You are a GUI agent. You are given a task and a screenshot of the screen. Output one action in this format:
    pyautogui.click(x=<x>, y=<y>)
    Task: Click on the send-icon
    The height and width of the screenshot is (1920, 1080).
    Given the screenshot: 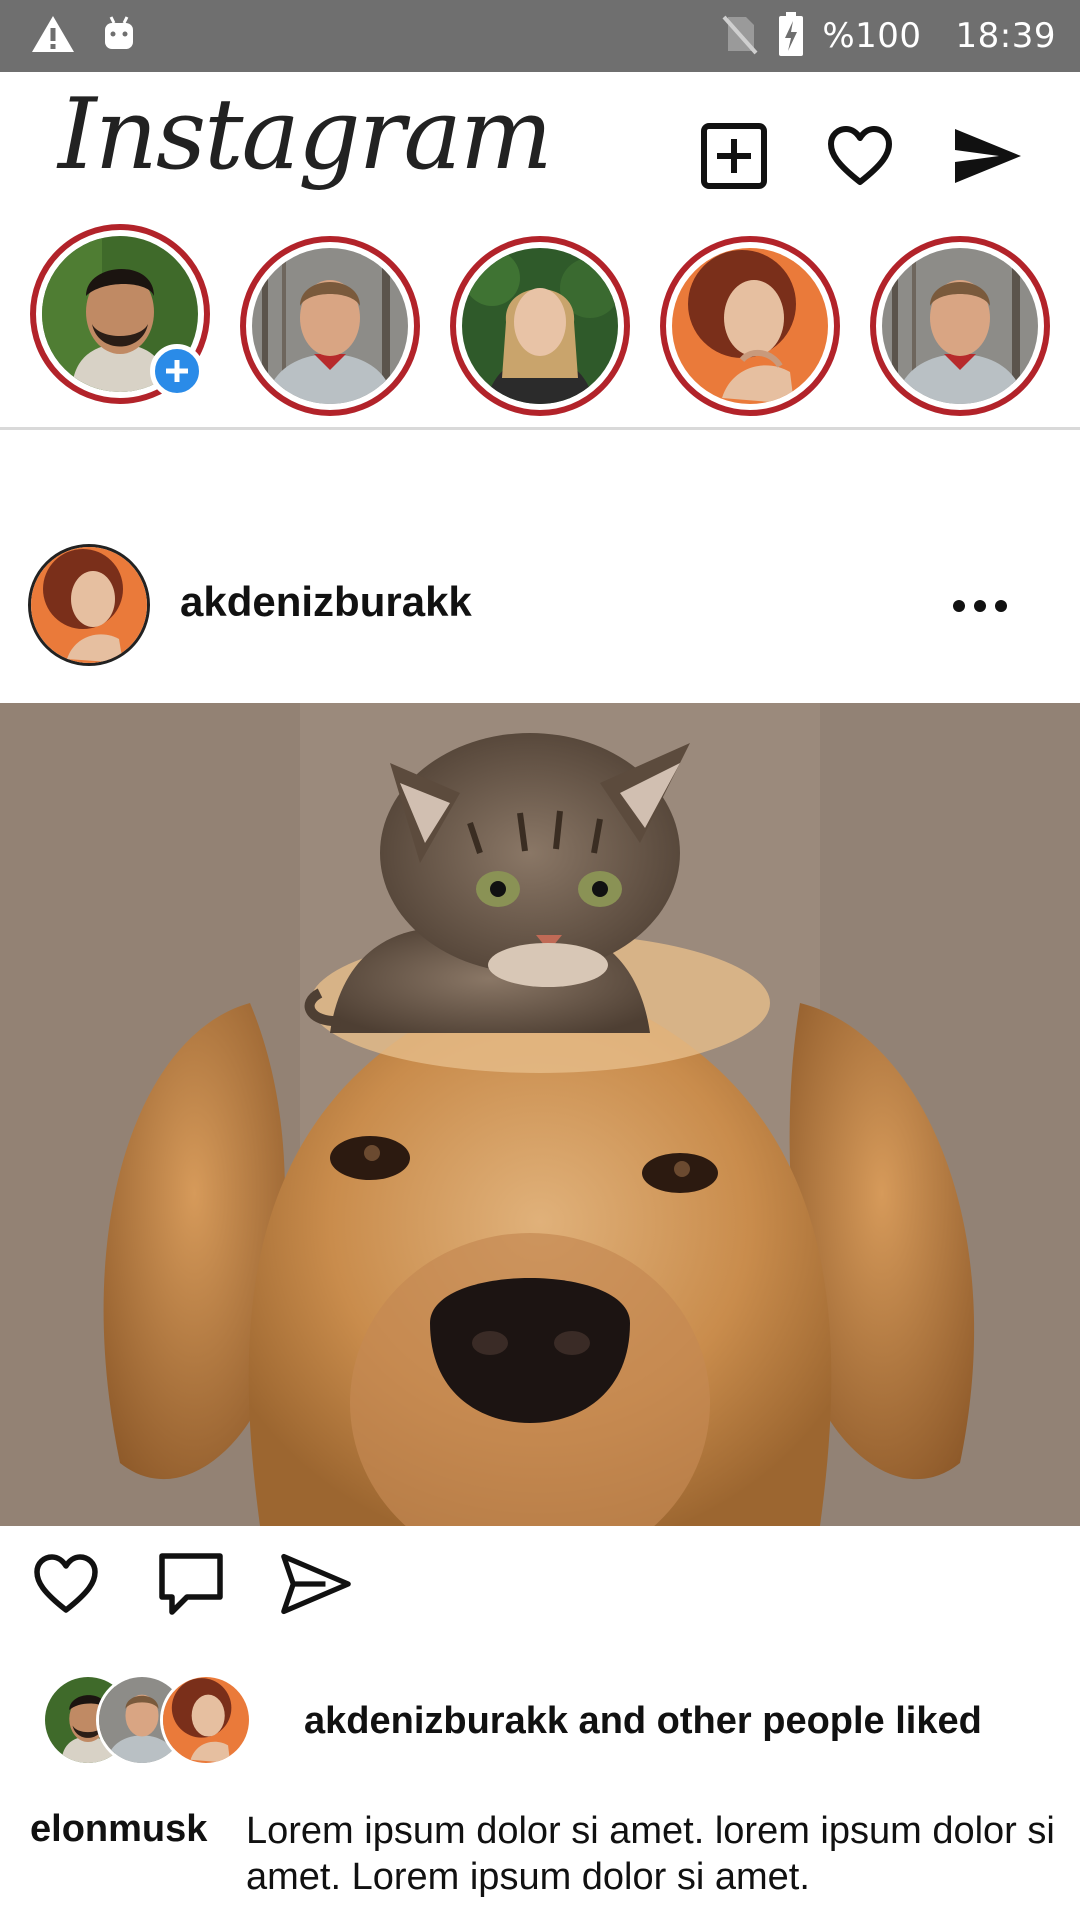 What is the action you would take?
    pyautogui.click(x=988, y=156)
    